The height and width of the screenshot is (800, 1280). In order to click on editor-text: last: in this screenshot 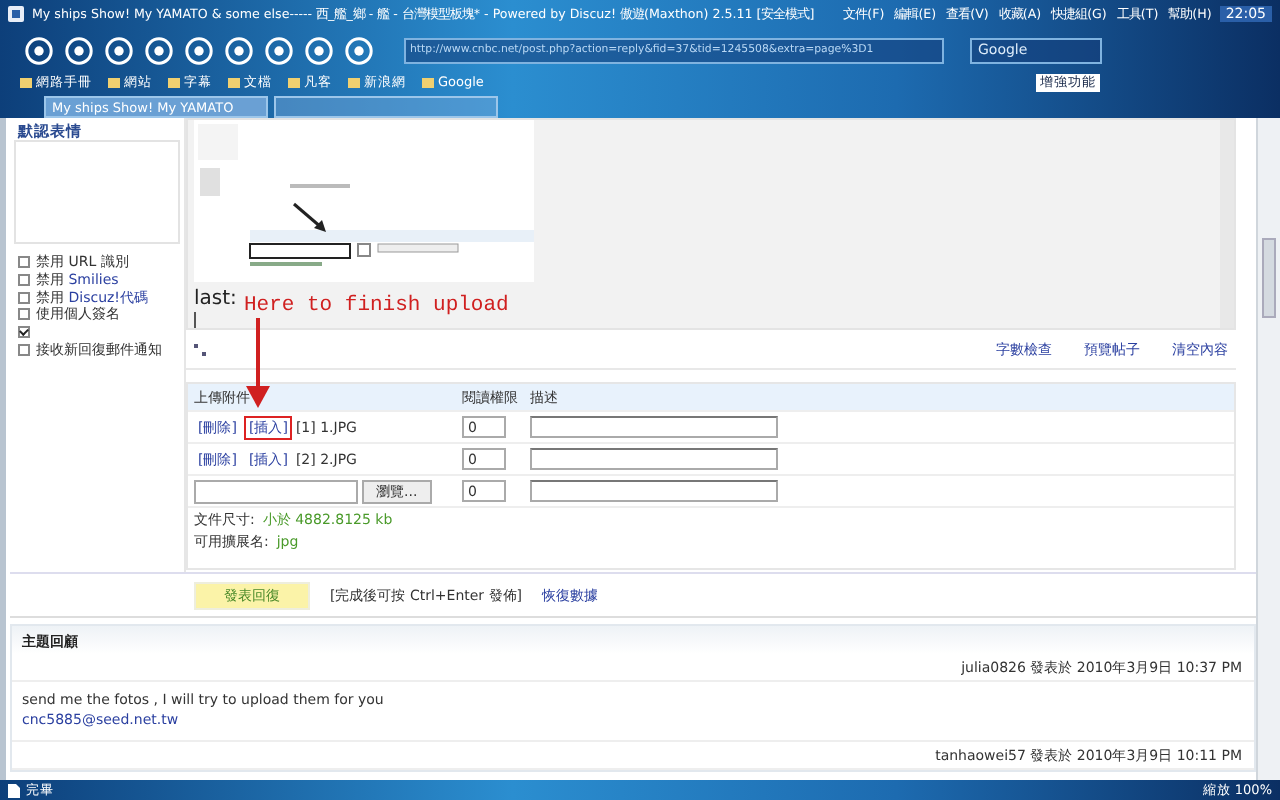, I will do `click(215, 299)`.